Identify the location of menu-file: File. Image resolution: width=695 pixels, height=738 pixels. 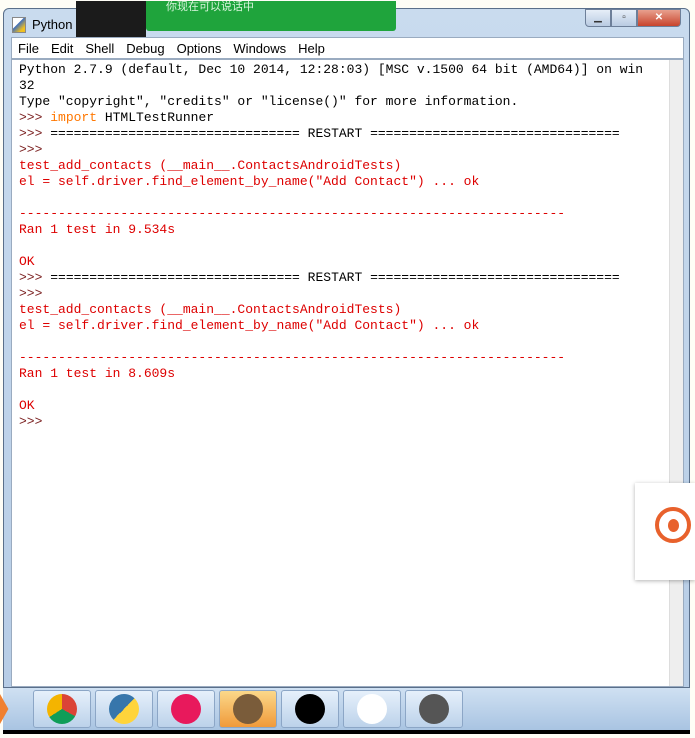
(28, 48).